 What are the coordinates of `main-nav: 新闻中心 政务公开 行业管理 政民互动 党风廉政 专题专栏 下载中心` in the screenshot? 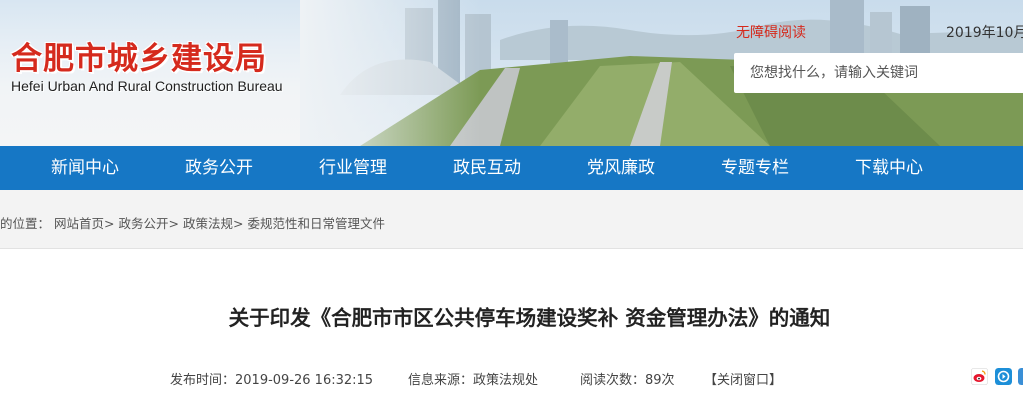 It's located at (511, 168).